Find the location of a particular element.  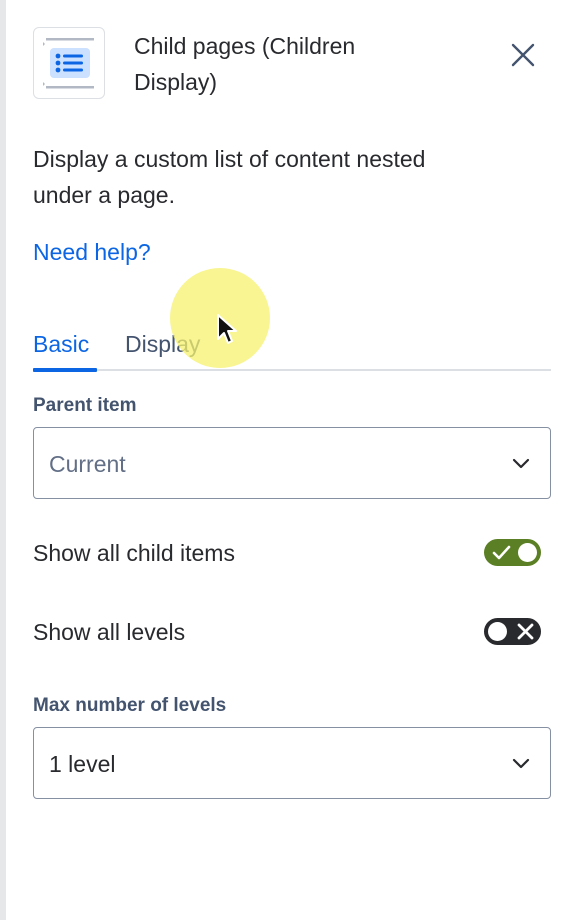

tab-display-label: Display is located at coordinates (163, 344).